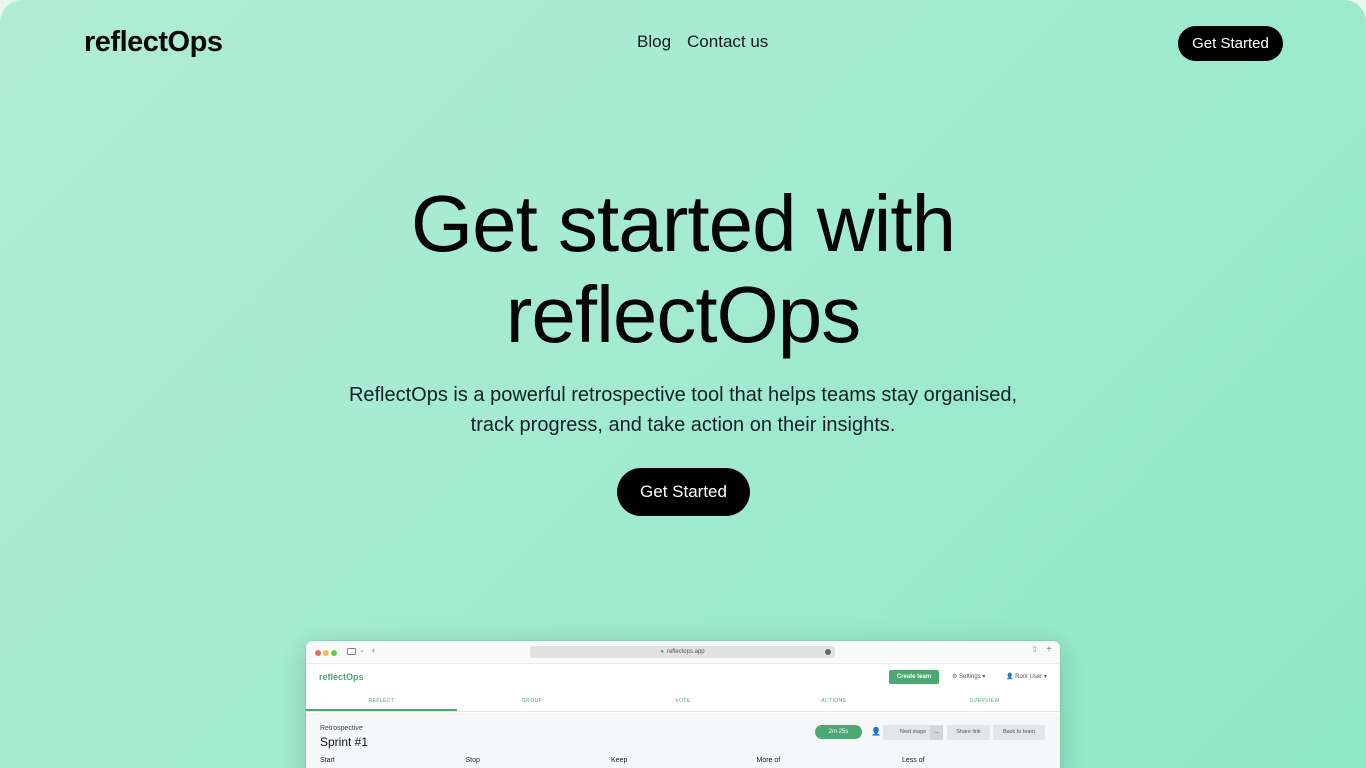 The width and height of the screenshot is (1366, 768). Describe the element at coordinates (968, 732) in the screenshot. I see `share-link-button: Share link` at that location.